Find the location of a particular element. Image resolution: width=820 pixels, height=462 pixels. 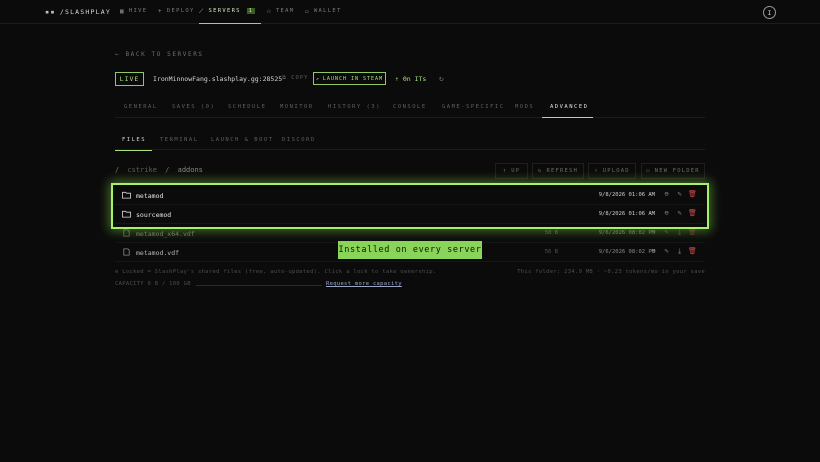

player-icon: ⇡ is located at coordinates (397, 79).